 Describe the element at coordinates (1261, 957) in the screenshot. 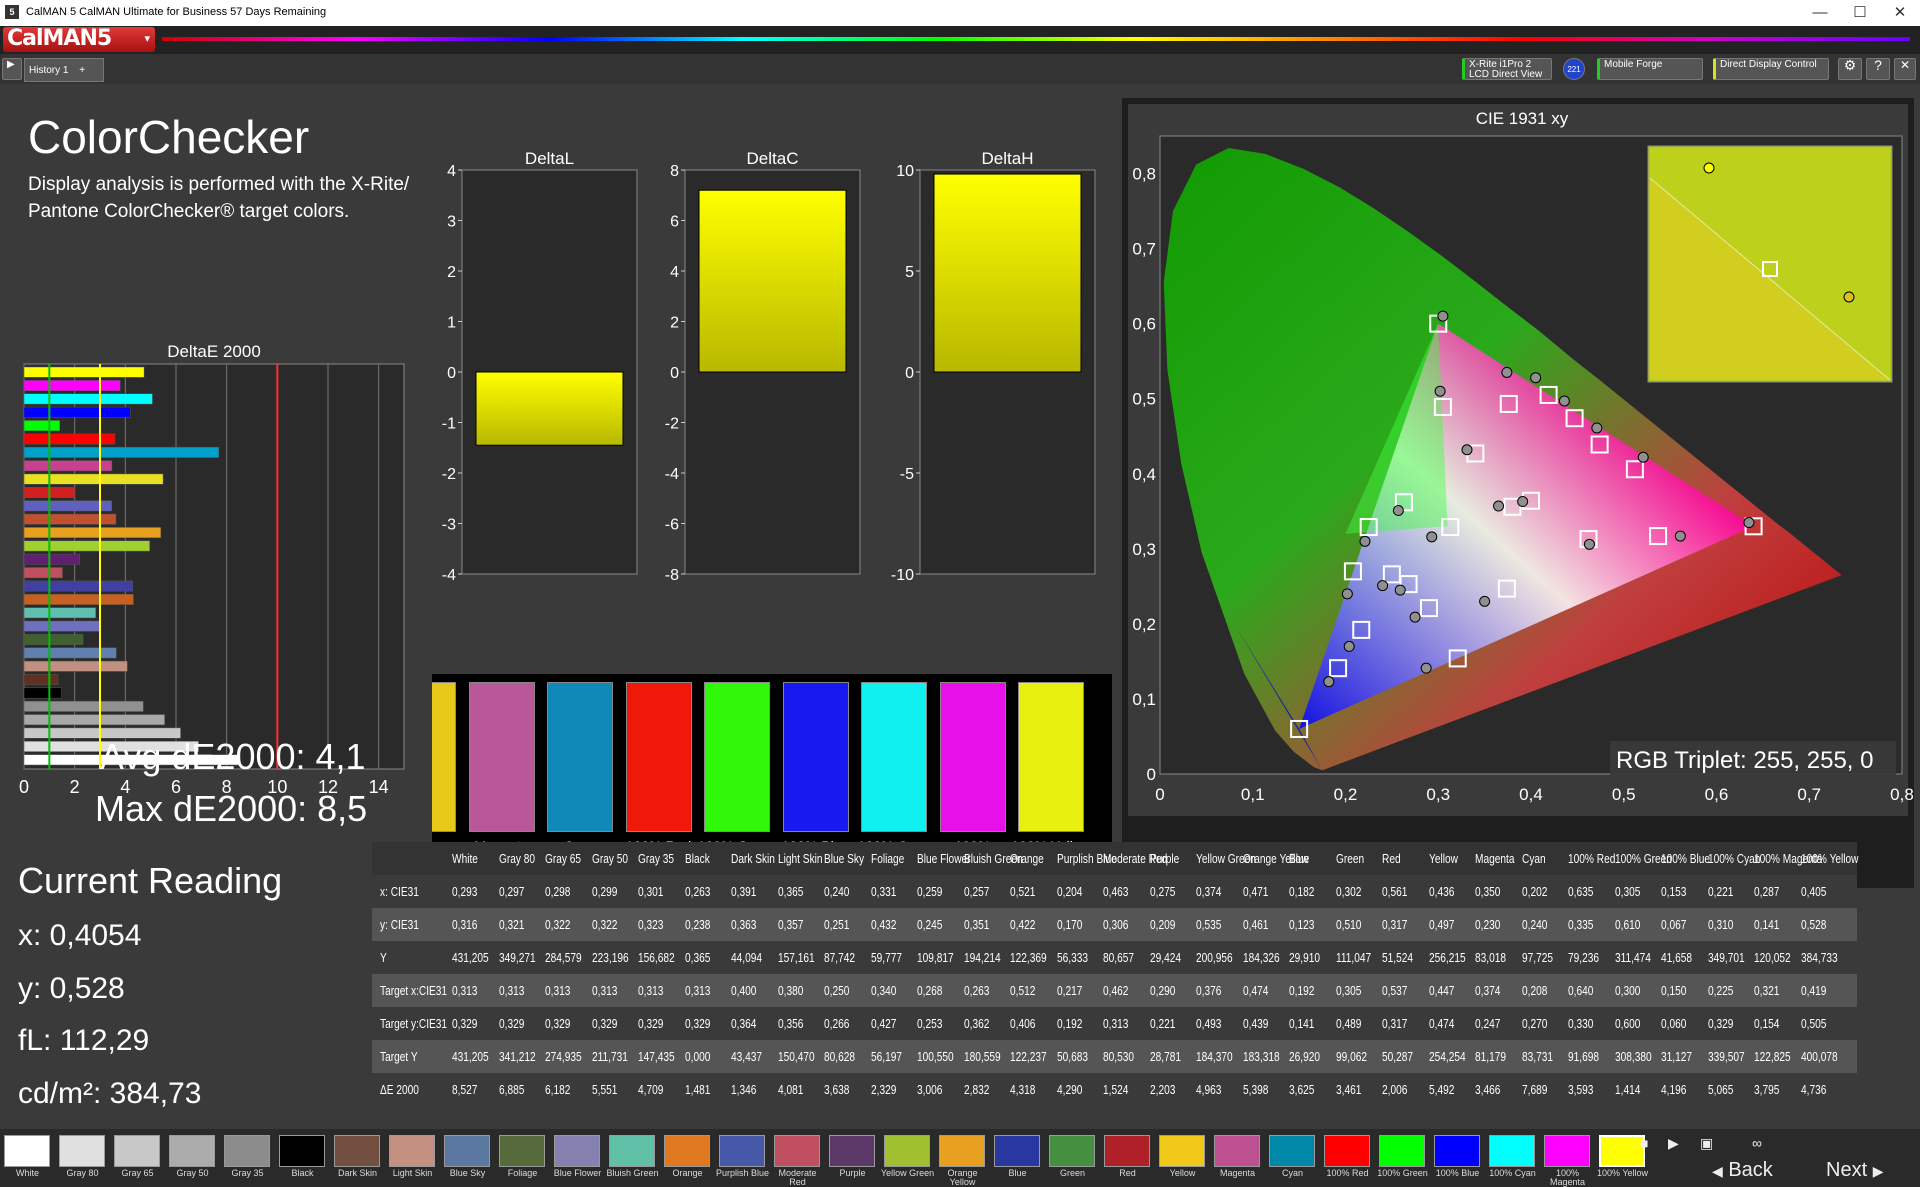

I see `table-cell: 184,326` at that location.